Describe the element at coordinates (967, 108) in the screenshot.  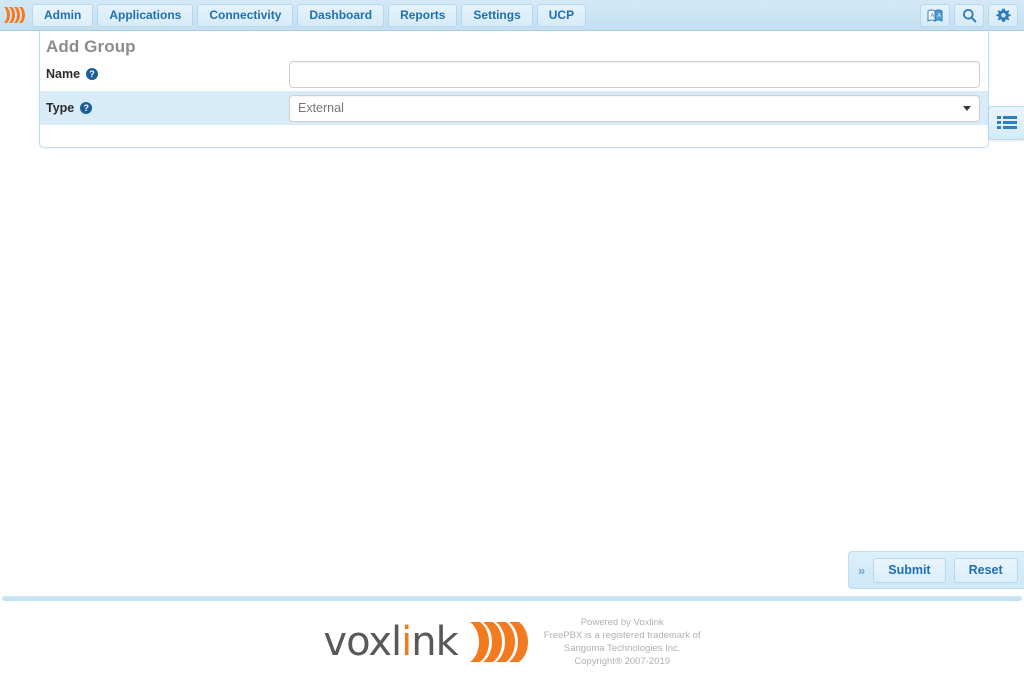
I see `chevron-down-icon` at that location.